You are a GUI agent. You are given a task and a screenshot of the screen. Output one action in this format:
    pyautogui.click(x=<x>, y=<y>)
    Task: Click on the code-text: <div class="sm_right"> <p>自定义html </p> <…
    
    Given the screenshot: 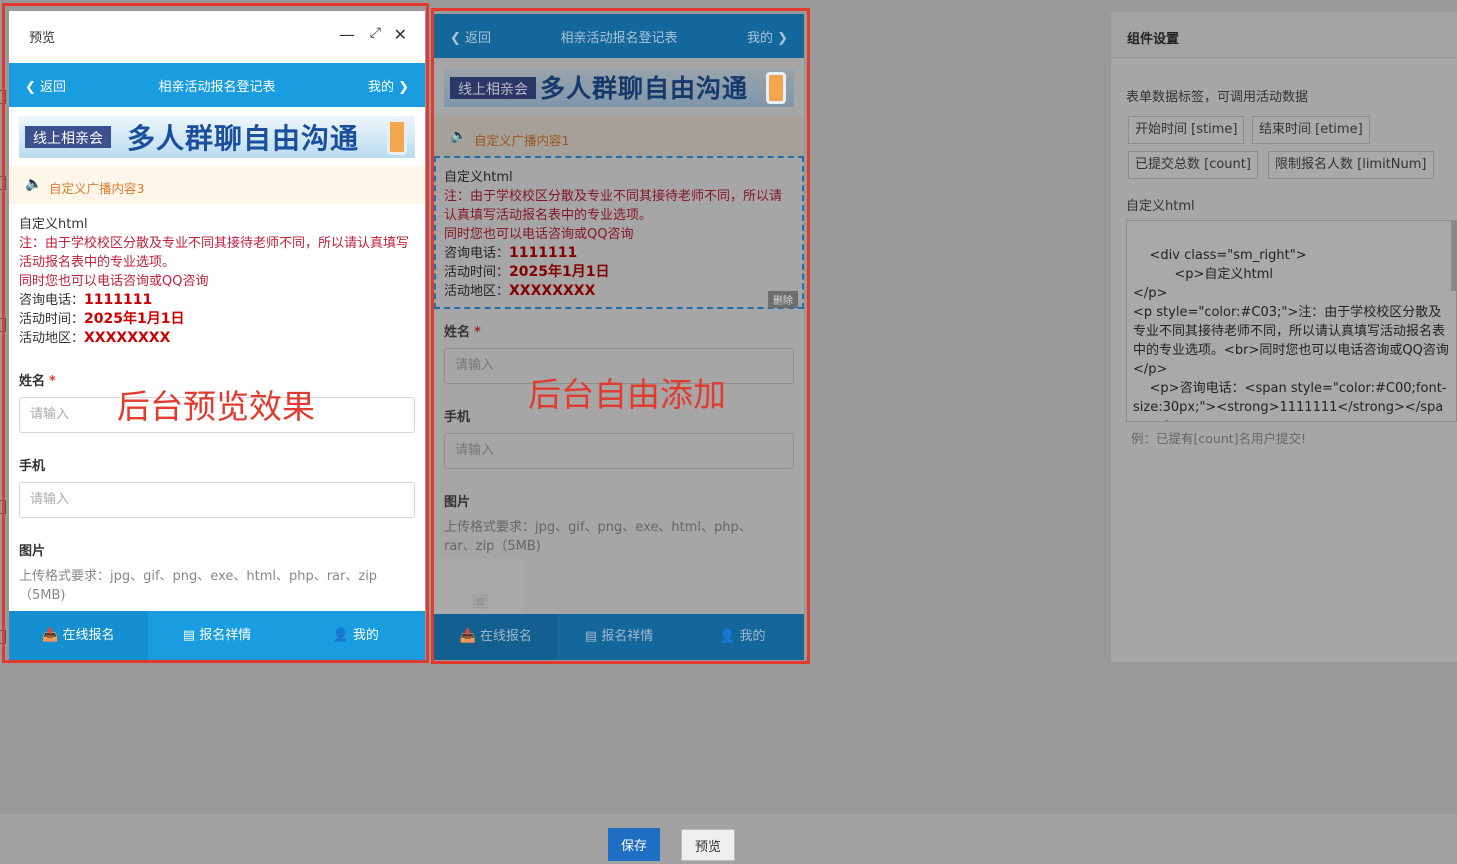 What is the action you would take?
    pyautogui.click(x=1291, y=334)
    